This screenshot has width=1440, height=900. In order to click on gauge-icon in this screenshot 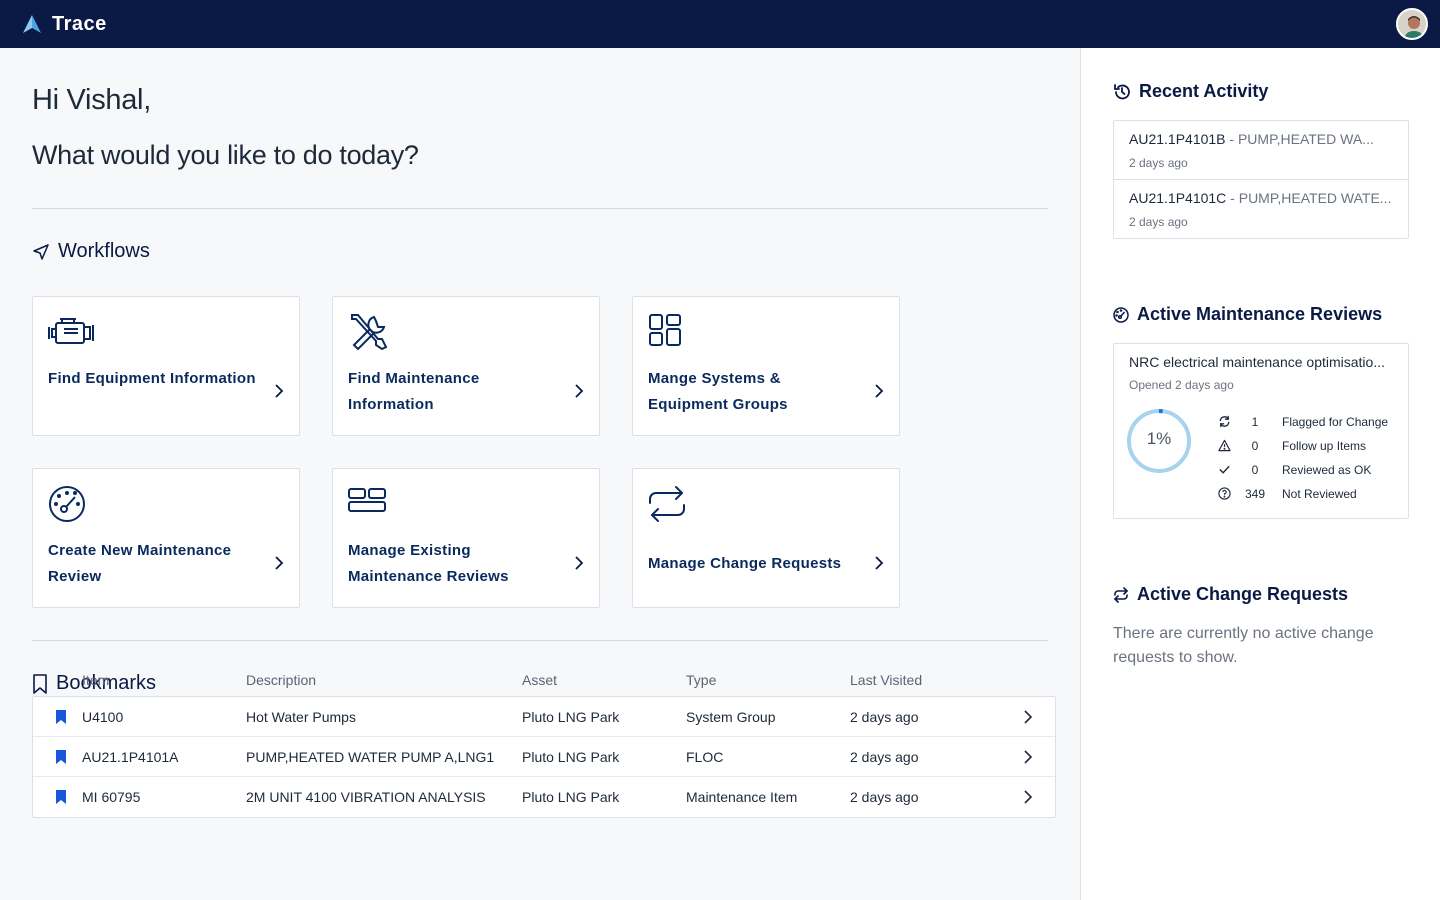, I will do `click(67, 504)`.